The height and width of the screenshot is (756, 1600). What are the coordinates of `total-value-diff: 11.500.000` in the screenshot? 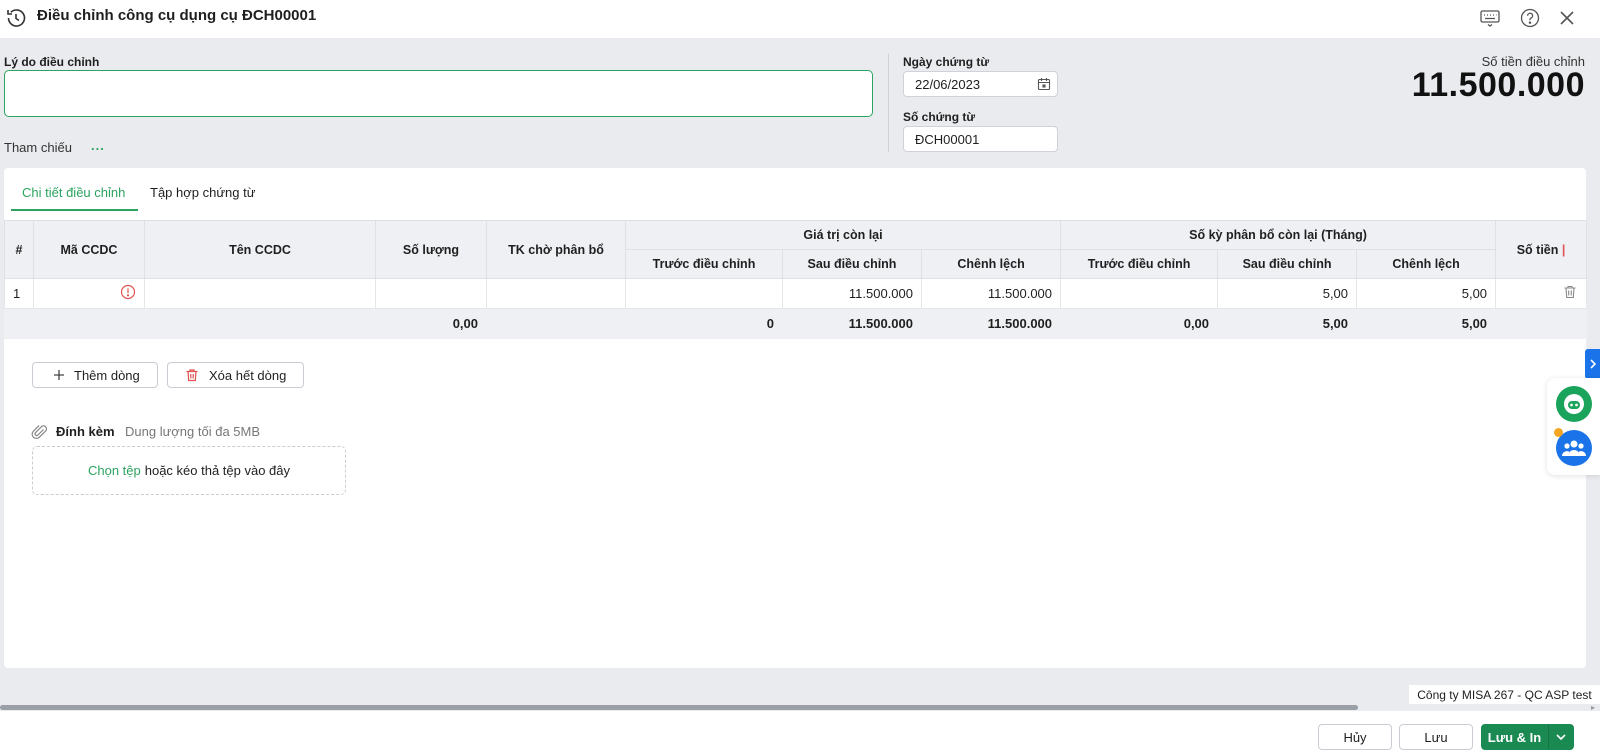 It's located at (991, 323).